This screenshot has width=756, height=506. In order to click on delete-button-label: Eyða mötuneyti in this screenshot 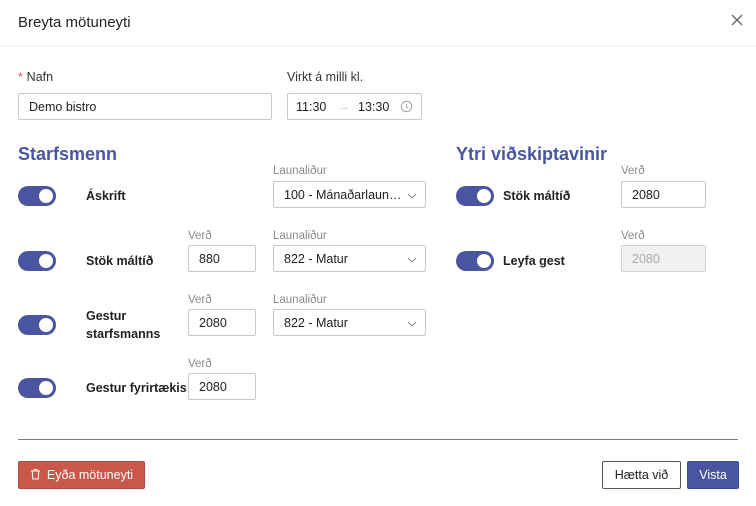, I will do `click(90, 475)`.